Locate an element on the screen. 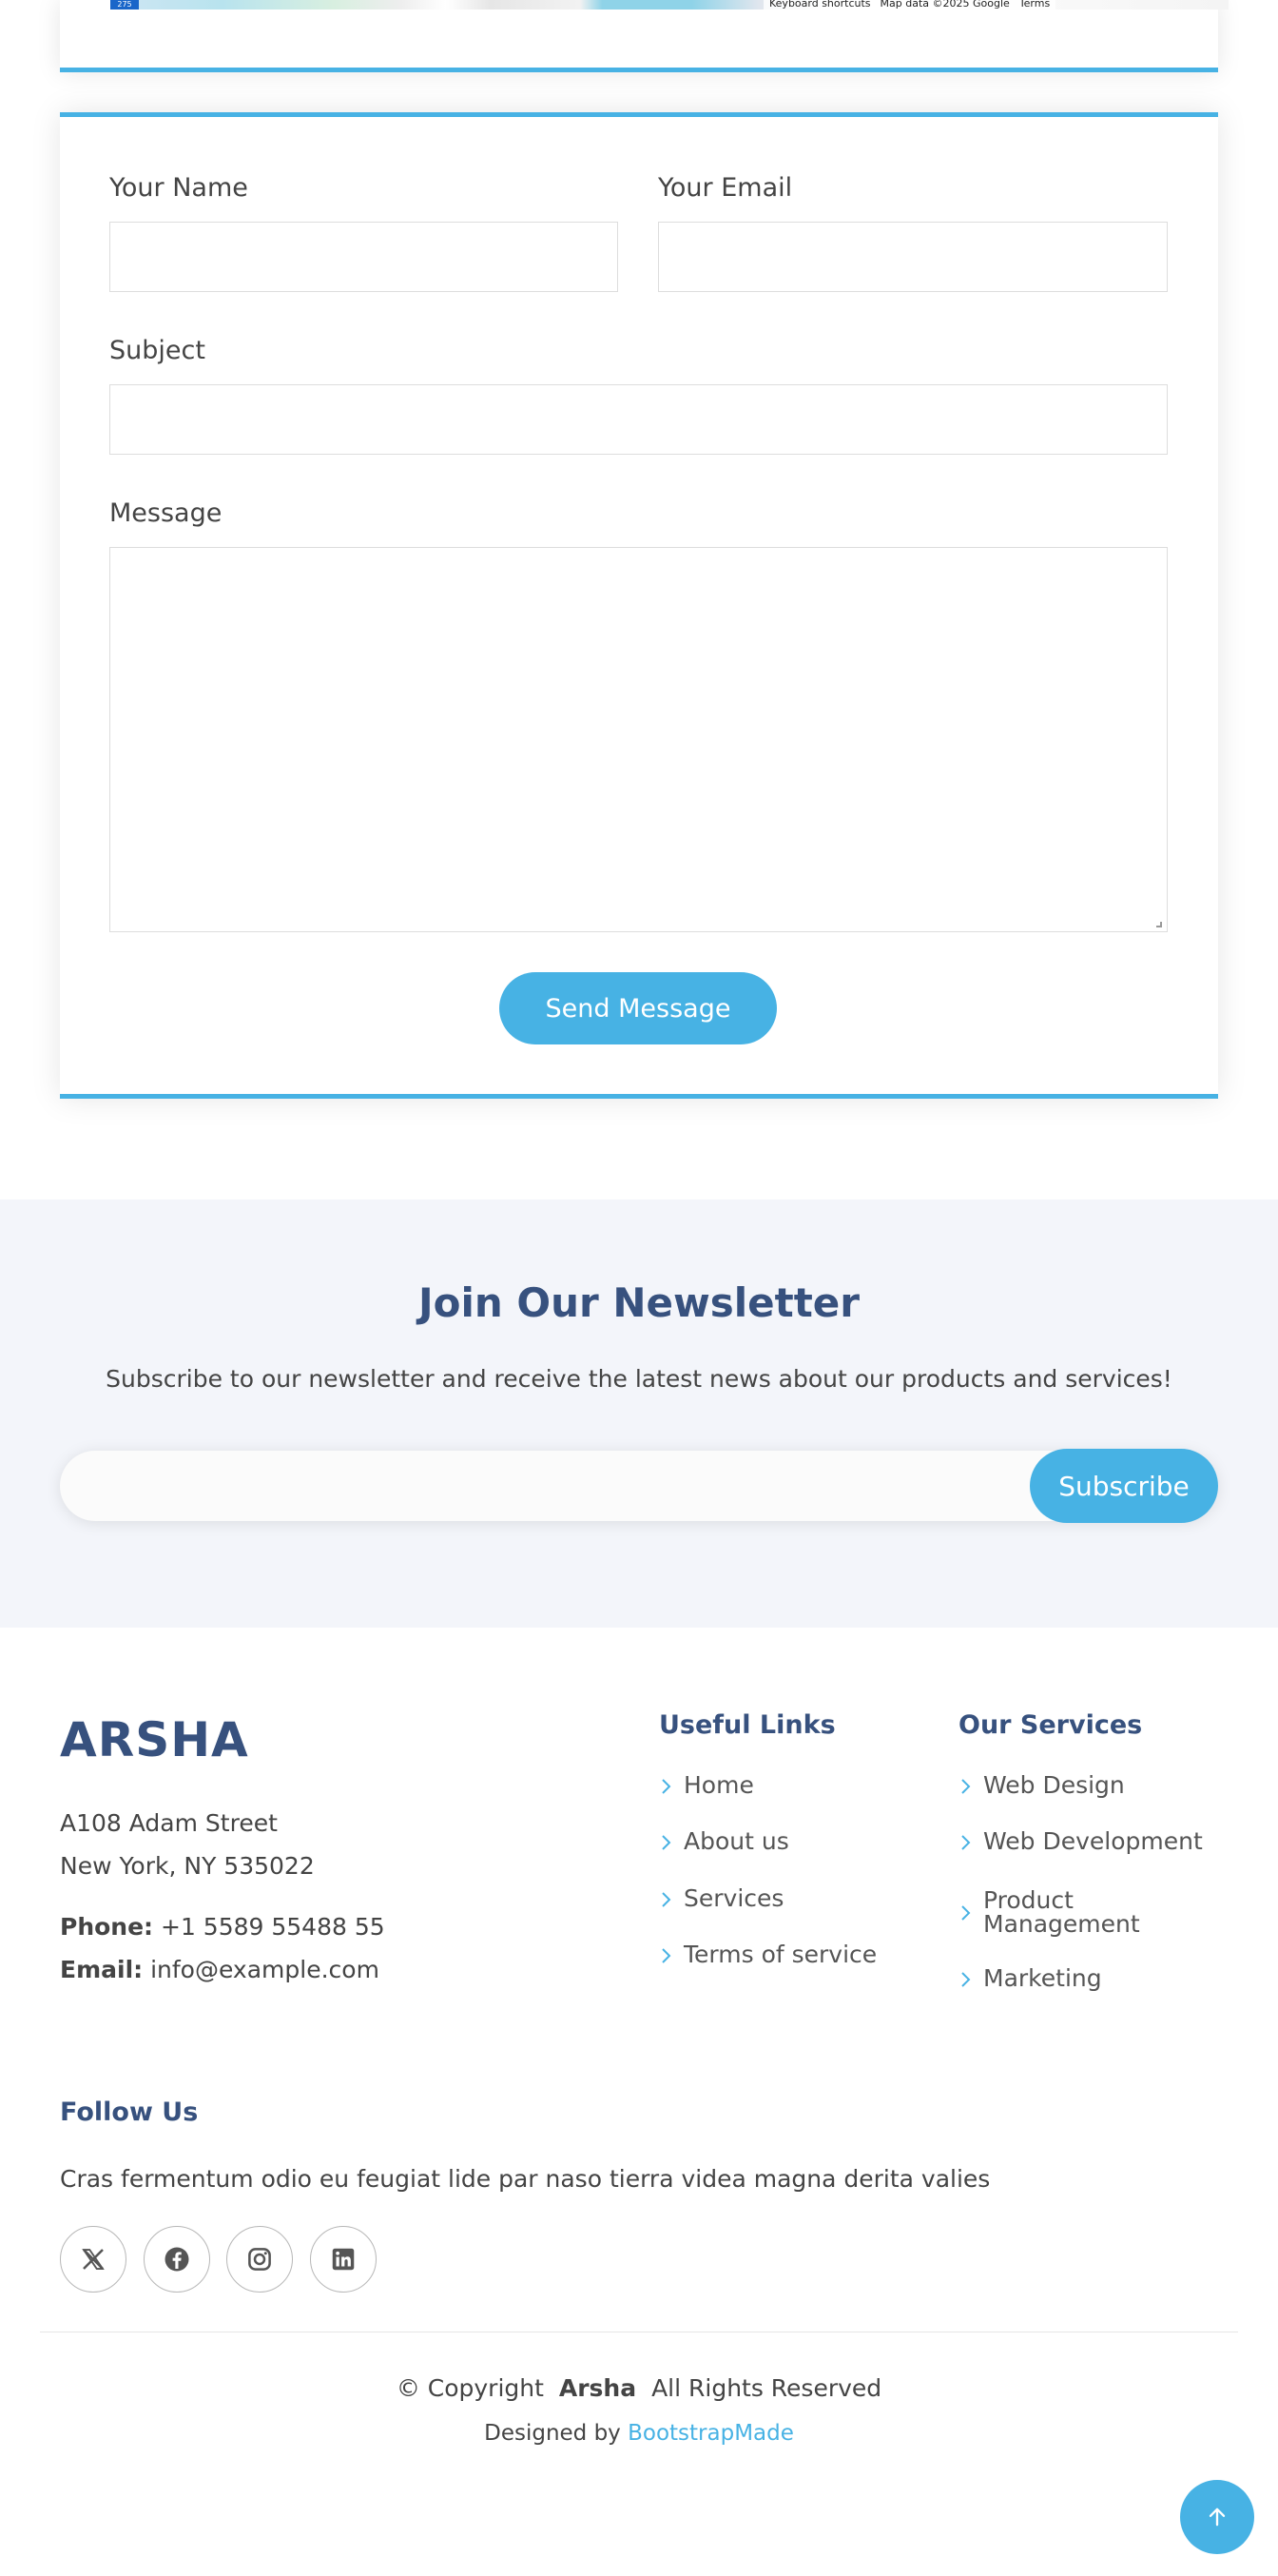 The height and width of the screenshot is (2576, 1278). subscribe-button: Subscribe is located at coordinates (1124, 1486).